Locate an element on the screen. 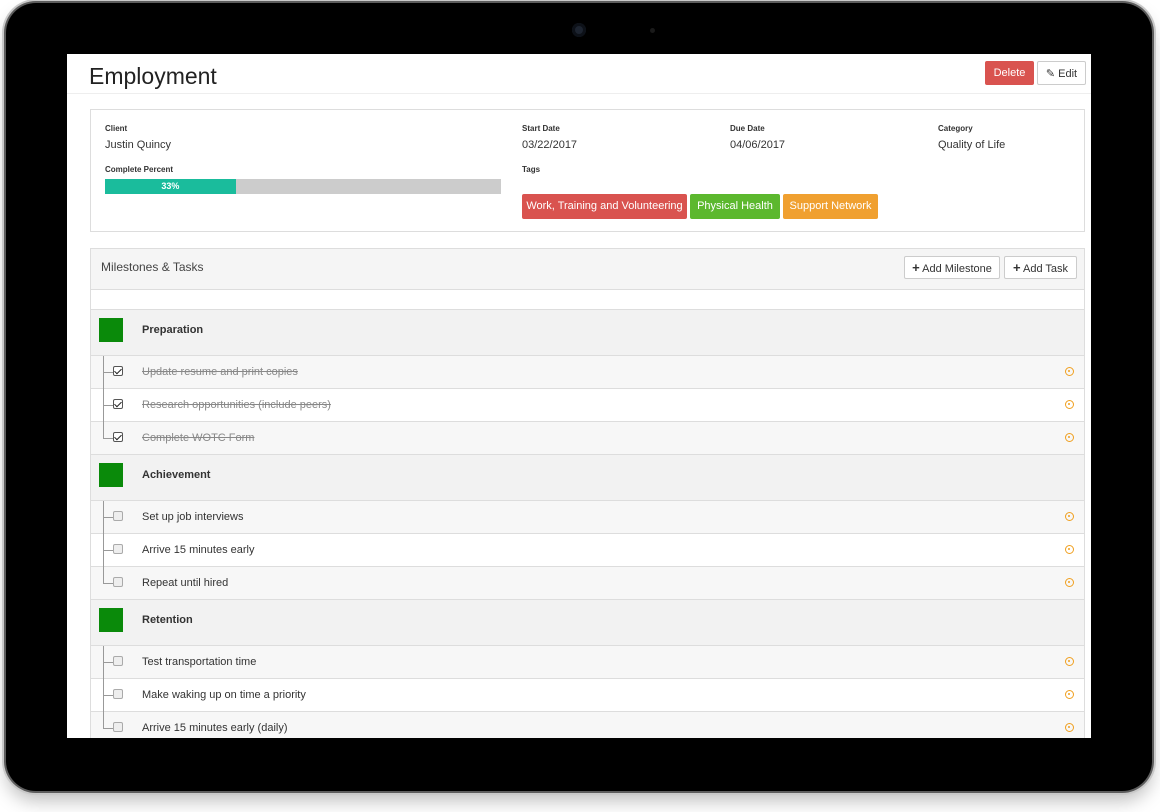 The width and height of the screenshot is (1160, 812). edit-button: ✎ Edit is located at coordinates (1061, 73).